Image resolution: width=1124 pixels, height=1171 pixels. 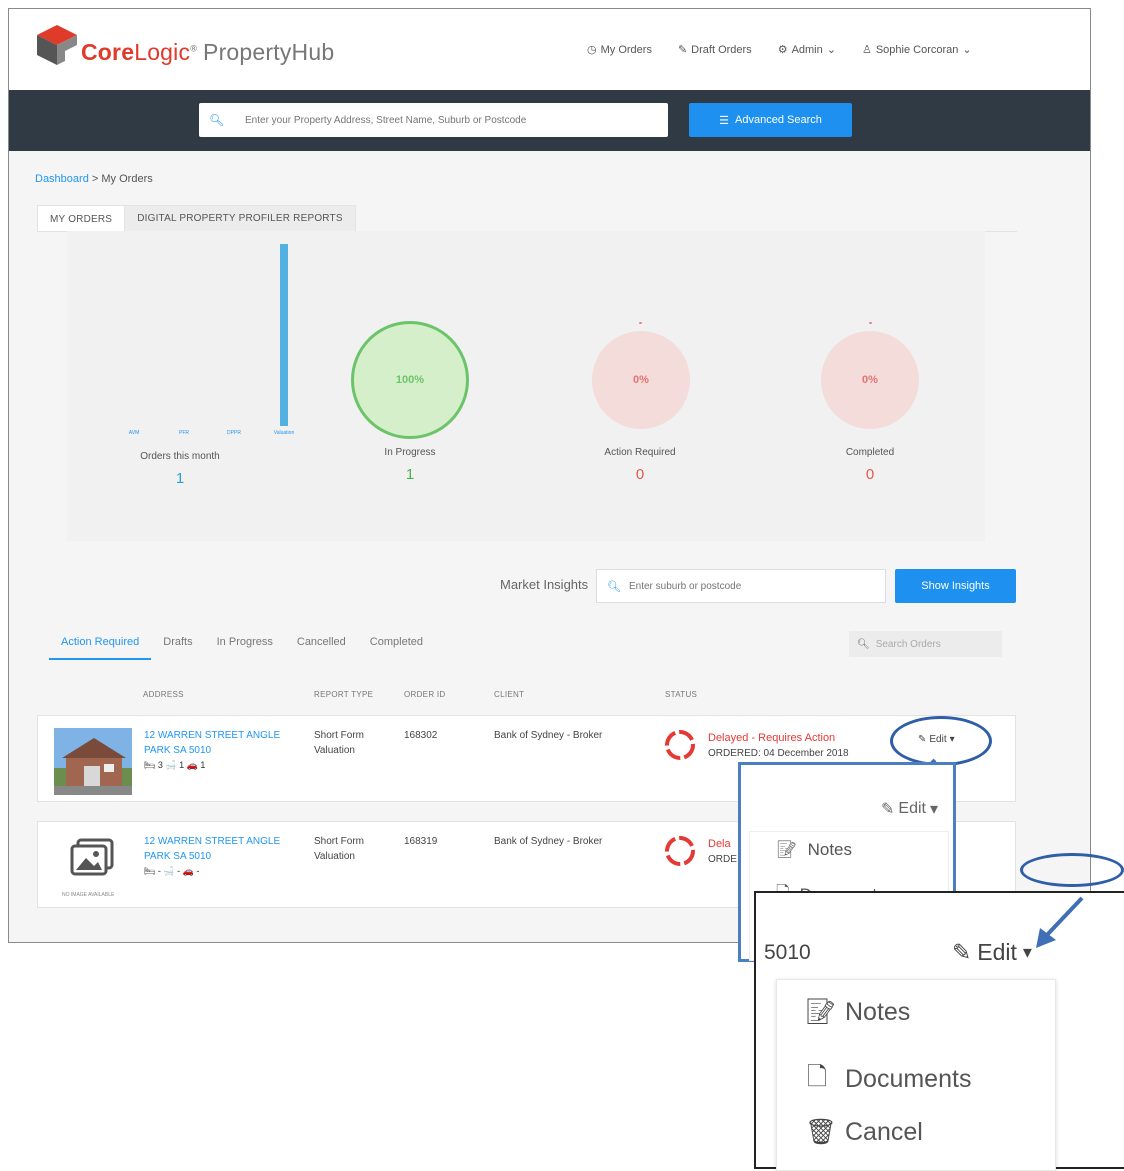 I want to click on col-client: CLIENT, so click(x=509, y=694).